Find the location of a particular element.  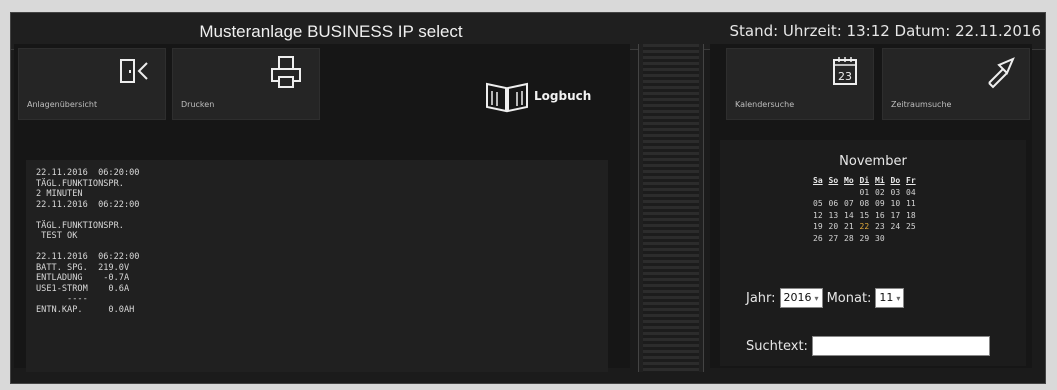

scrollbar-track is located at coordinates (671, 208).